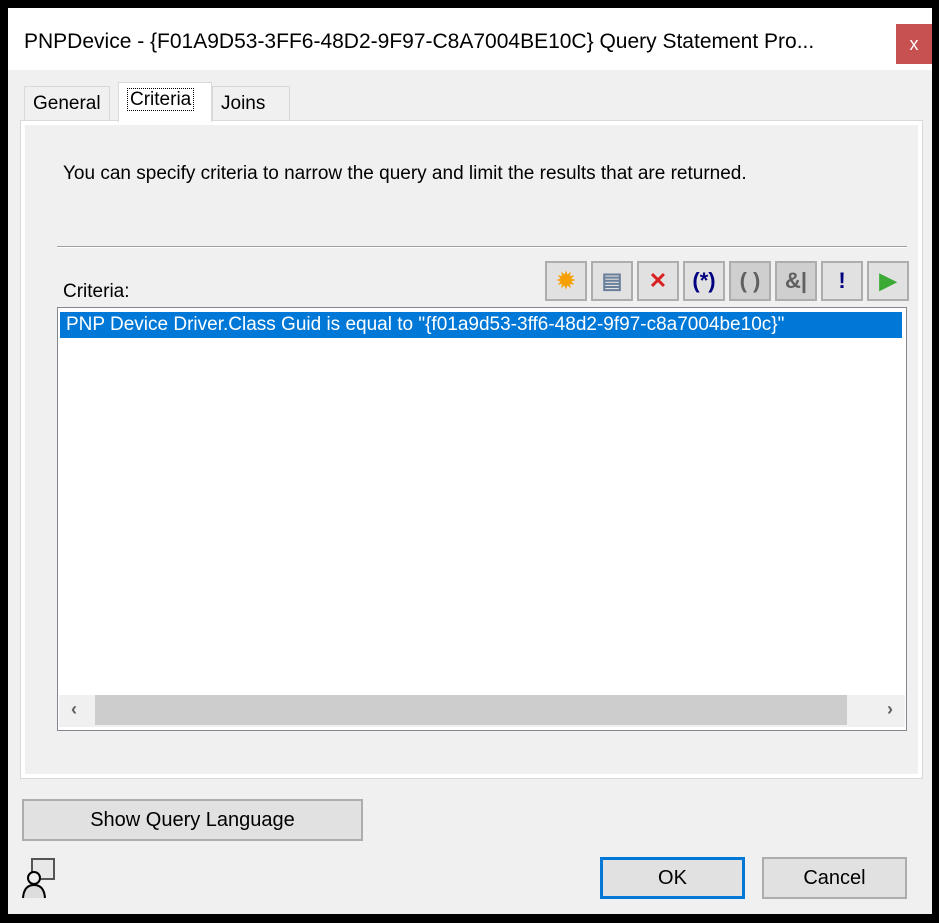 The height and width of the screenshot is (923, 939). I want to click on remove-clause-icon: ( ), so click(750, 280).